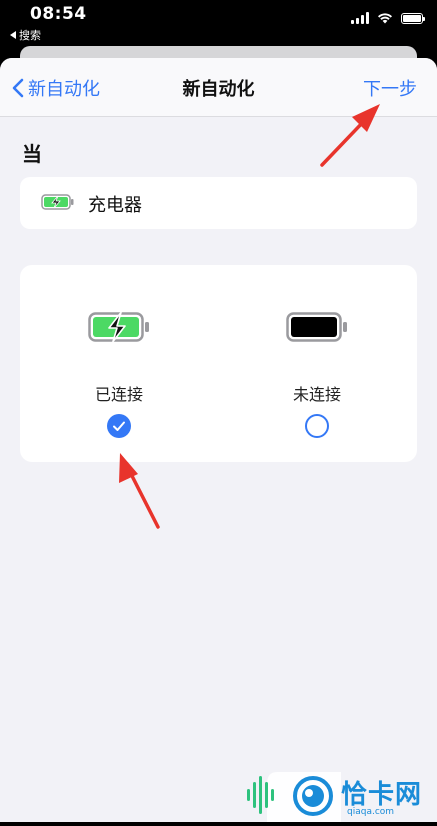 This screenshot has width=437, height=826. What do you see at coordinates (317, 426) in the screenshot?
I see `radio-disconnected` at bounding box center [317, 426].